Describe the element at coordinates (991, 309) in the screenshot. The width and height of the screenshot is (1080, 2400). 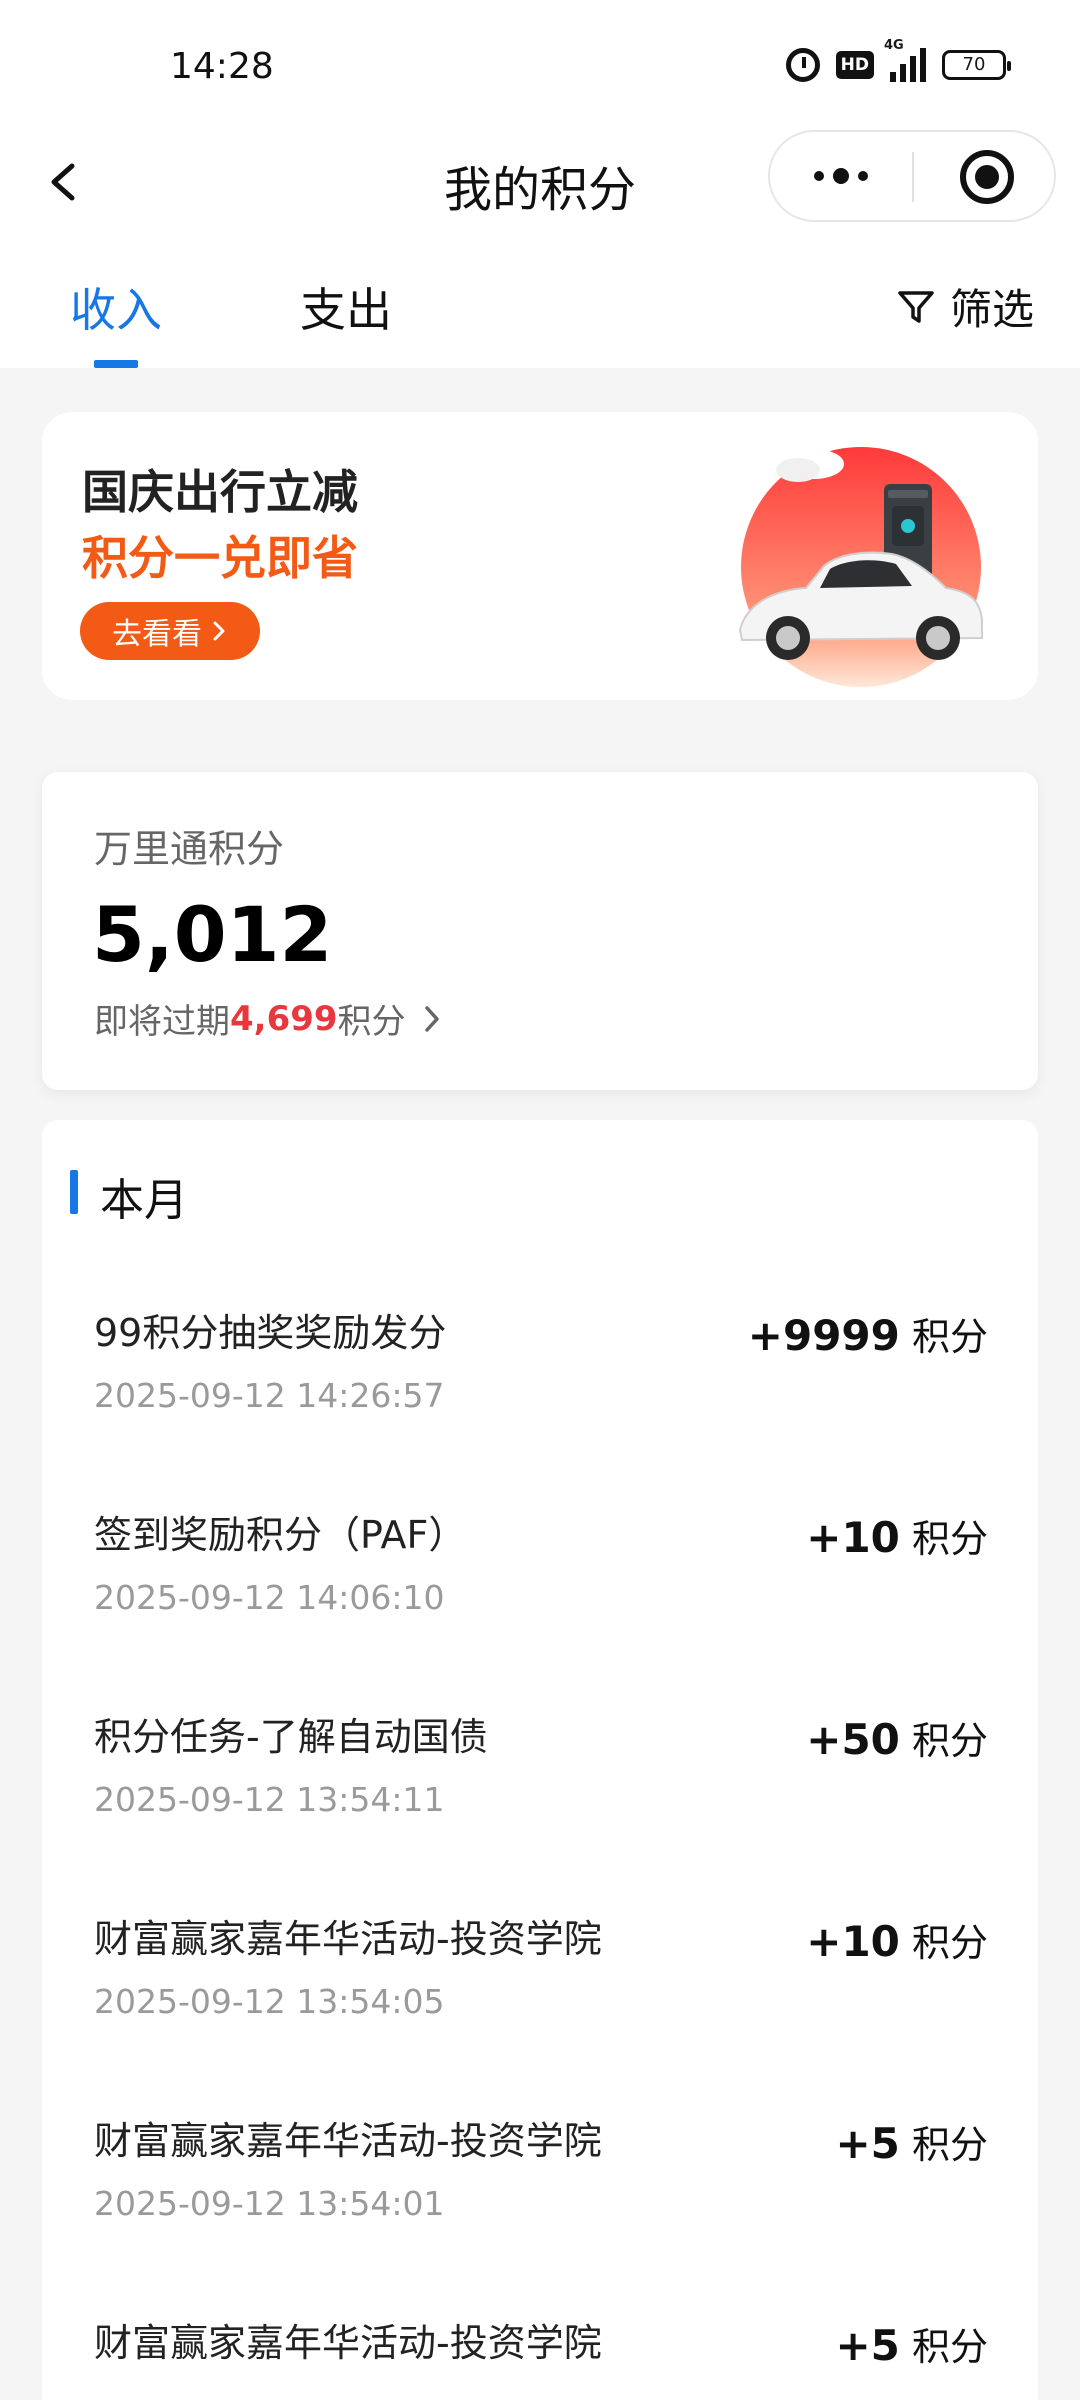
I see `filter-label: 筛选` at that location.